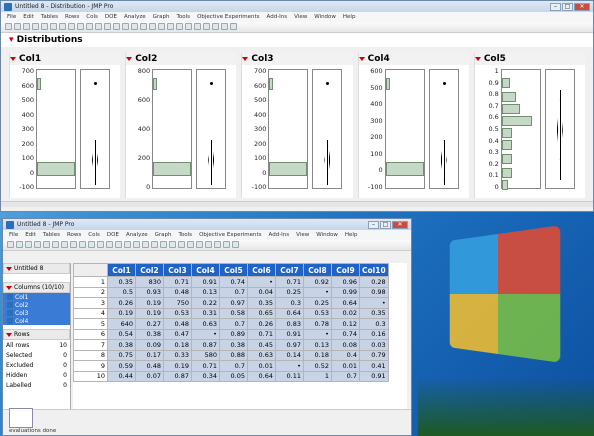  What do you see at coordinates (36, 334) in the screenshot?
I see `rows-header: Rows` at bounding box center [36, 334].